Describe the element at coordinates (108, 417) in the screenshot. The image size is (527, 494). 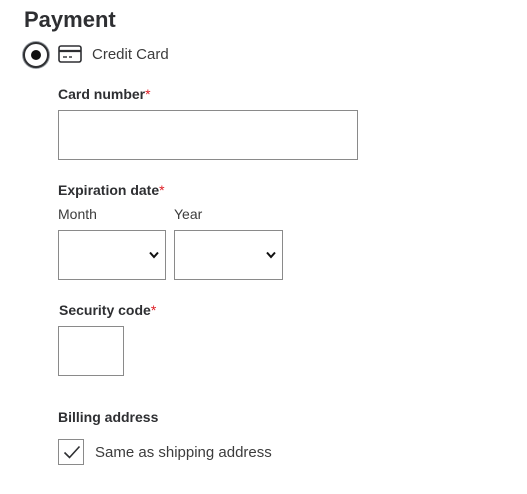
I see `billing-address-label: Billing address` at that location.